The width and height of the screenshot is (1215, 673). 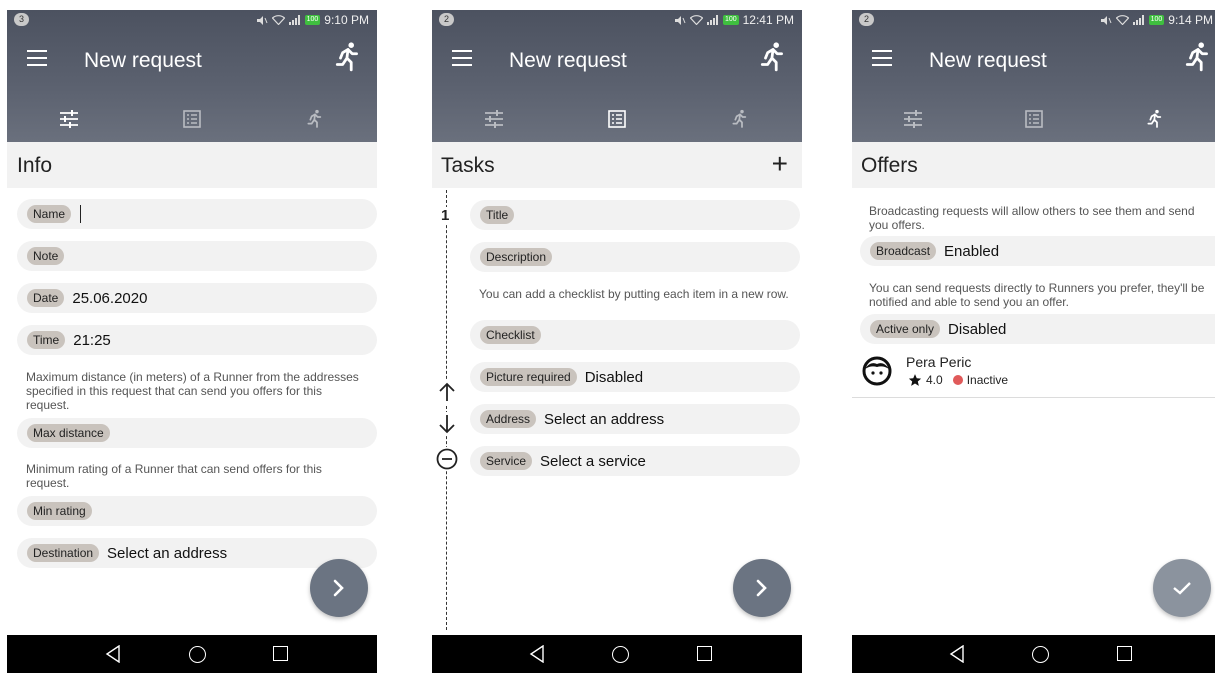 I want to click on task-number: 1, so click(x=445, y=216).